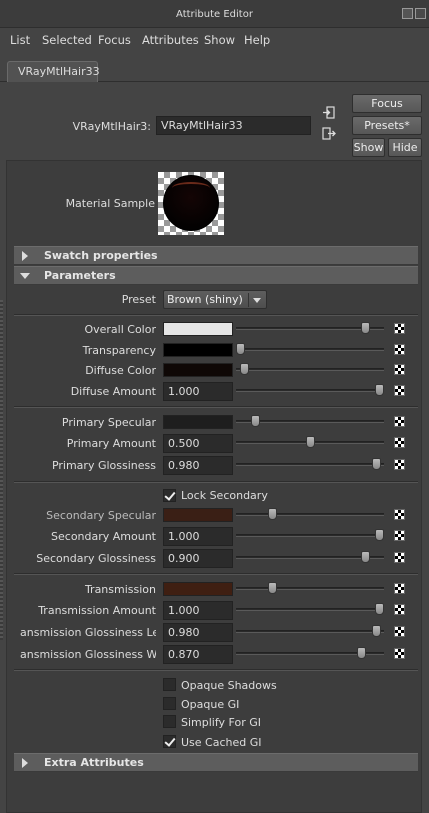 The height and width of the screenshot is (813, 429). Describe the element at coordinates (399, 557) in the screenshot. I see `secondary-glossiness-map-icon` at that location.